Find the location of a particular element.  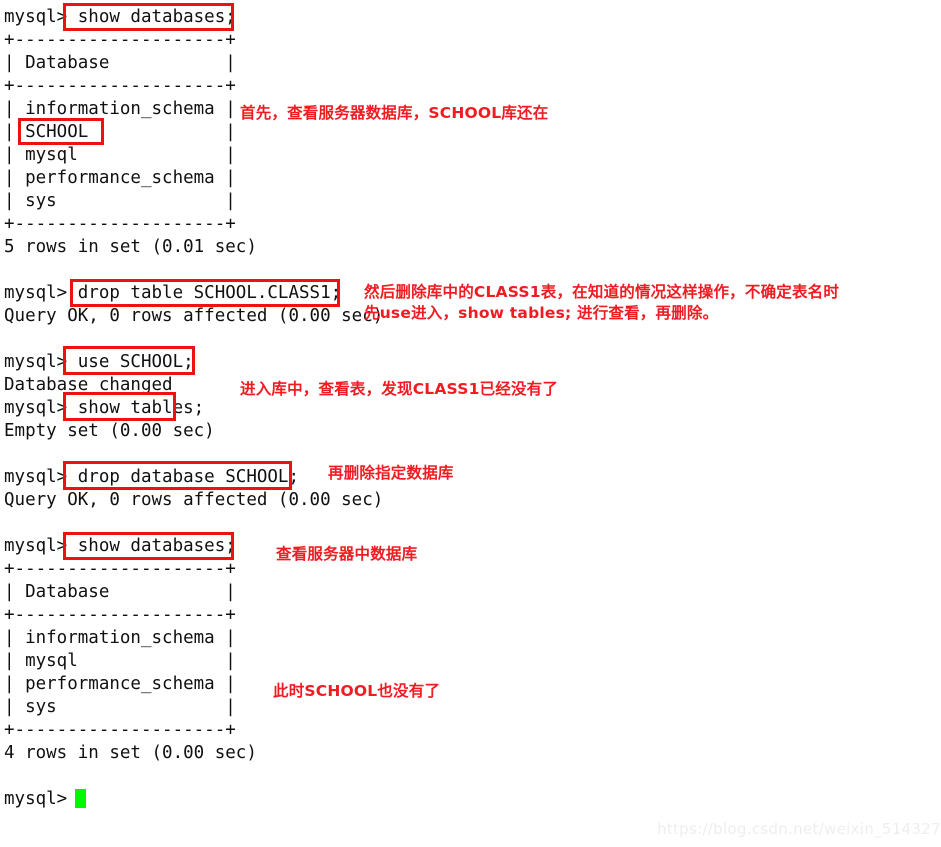

annotation-check-server-databases: 首先，查看服务器数据库，SCHOOL库还在 is located at coordinates (394, 113).